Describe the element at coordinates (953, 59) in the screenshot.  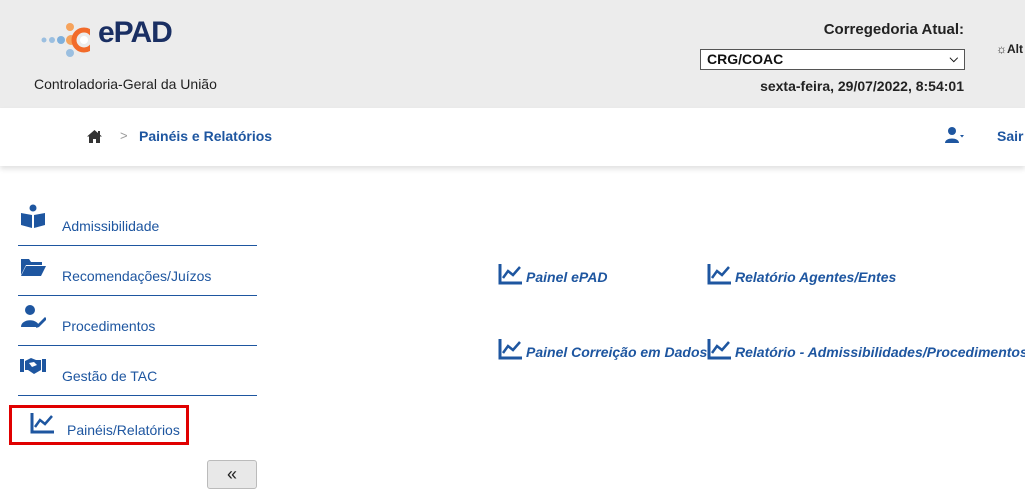
I see `chevron-down-icon: ⌵` at that location.